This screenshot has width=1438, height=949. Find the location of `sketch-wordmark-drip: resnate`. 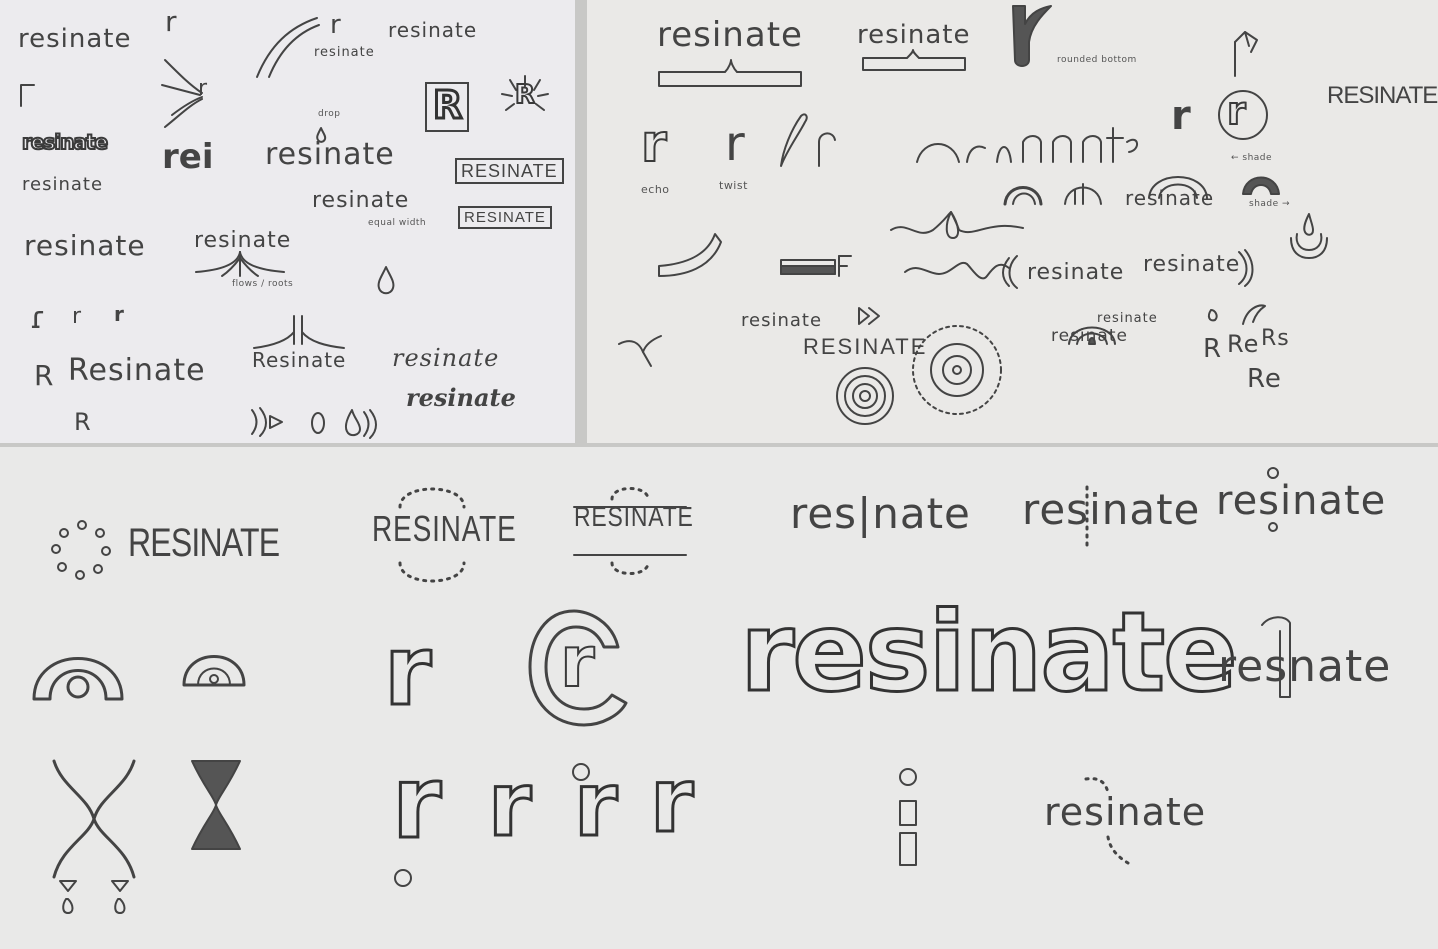

sketch-wordmark-drip: resnate is located at coordinates (1305, 666).